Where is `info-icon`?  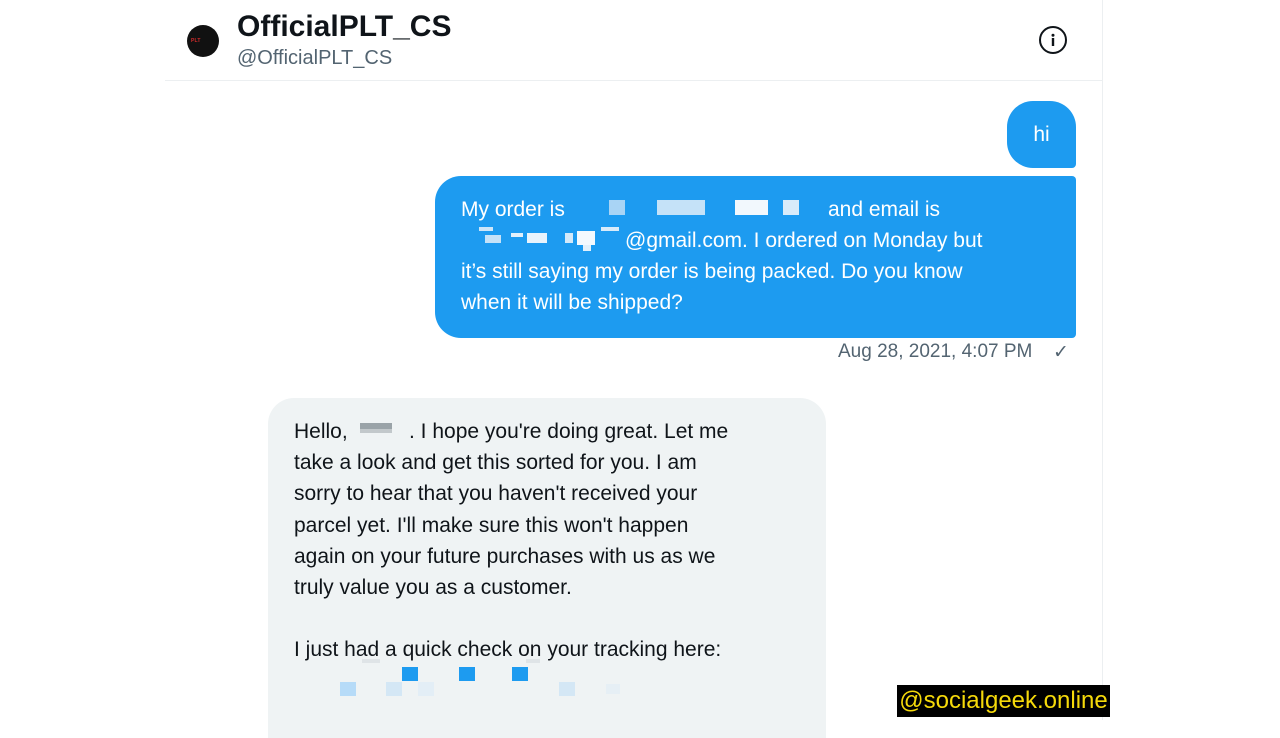 info-icon is located at coordinates (1053, 40).